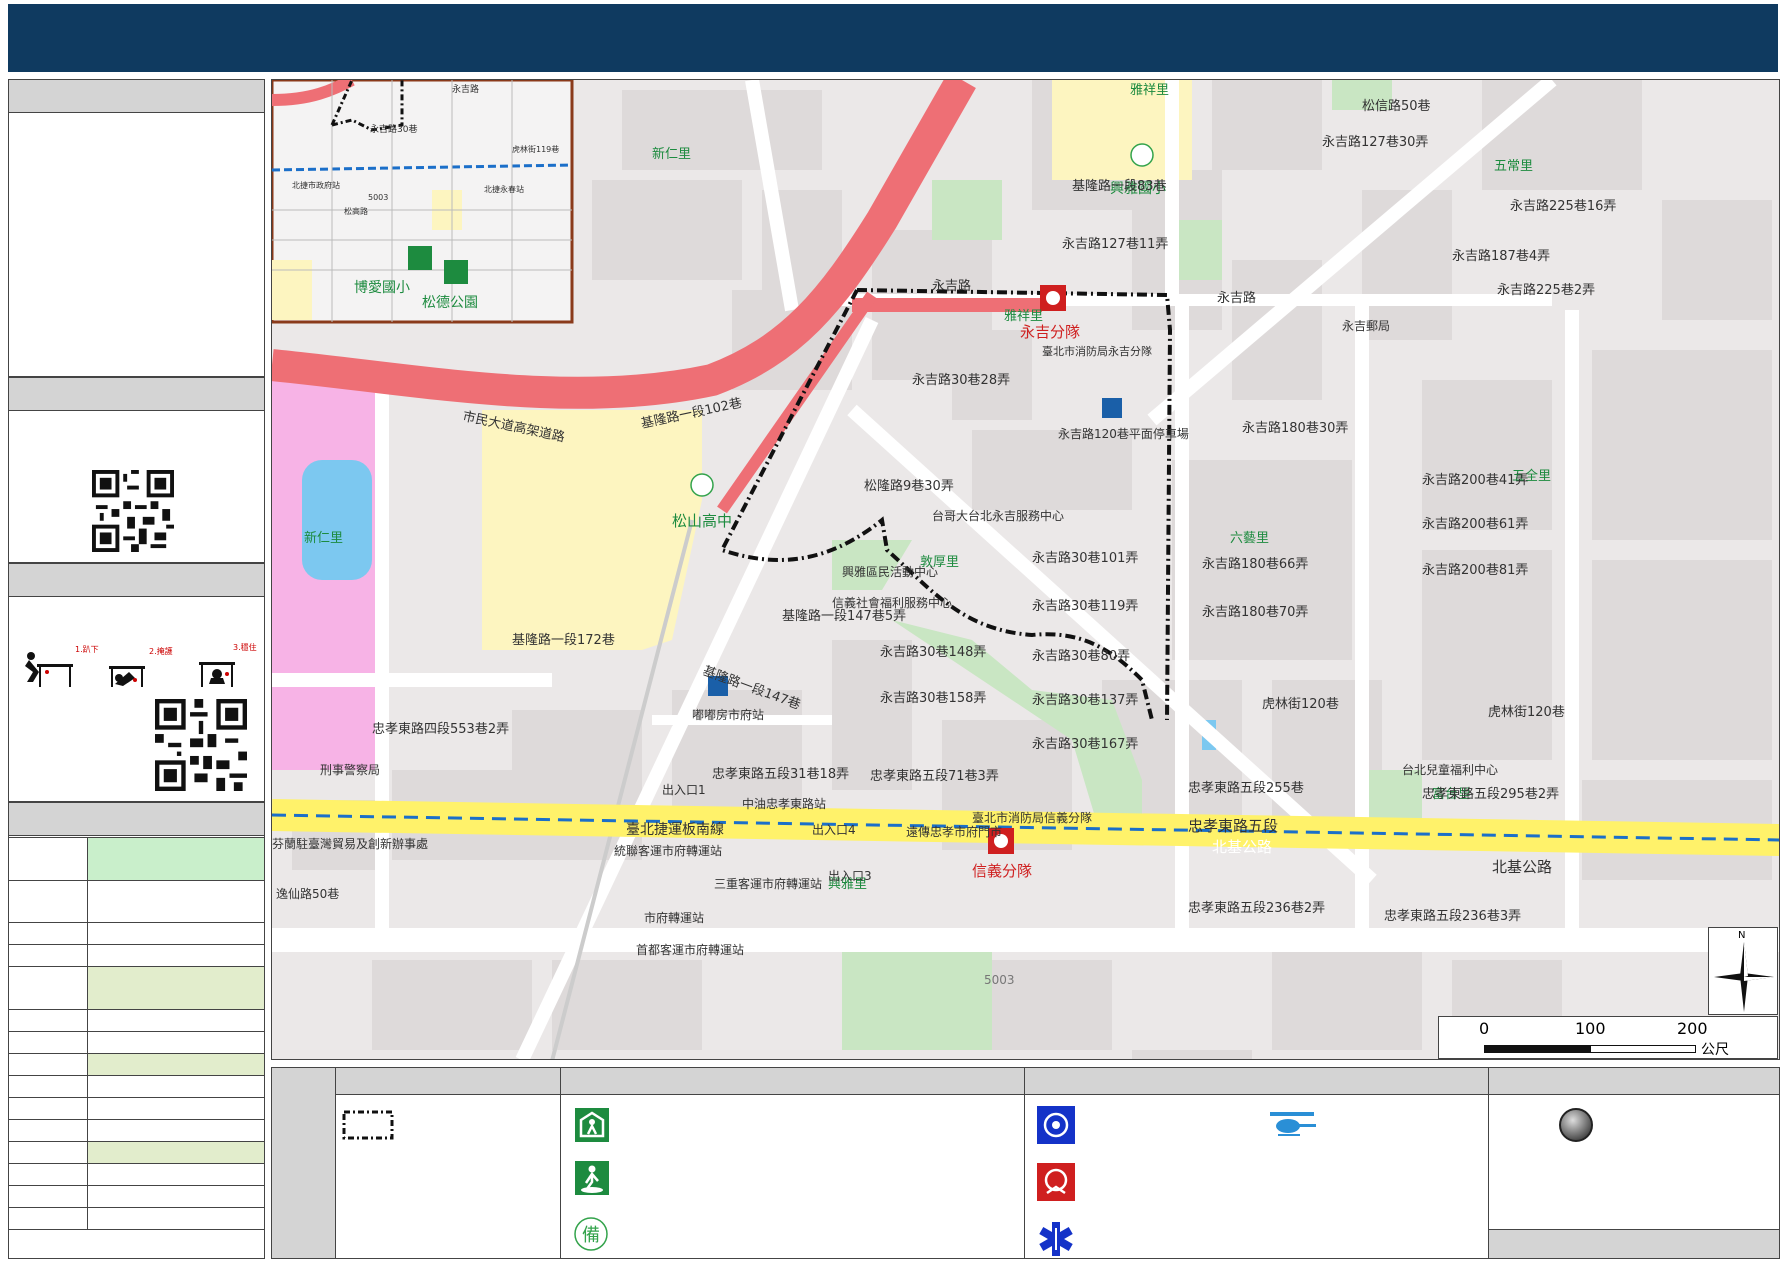 The height and width of the screenshot is (1263, 1786). Describe the element at coordinates (1452, 916) in the screenshot. I see `map-label: 忠孝東路五段236巷3弄` at that location.